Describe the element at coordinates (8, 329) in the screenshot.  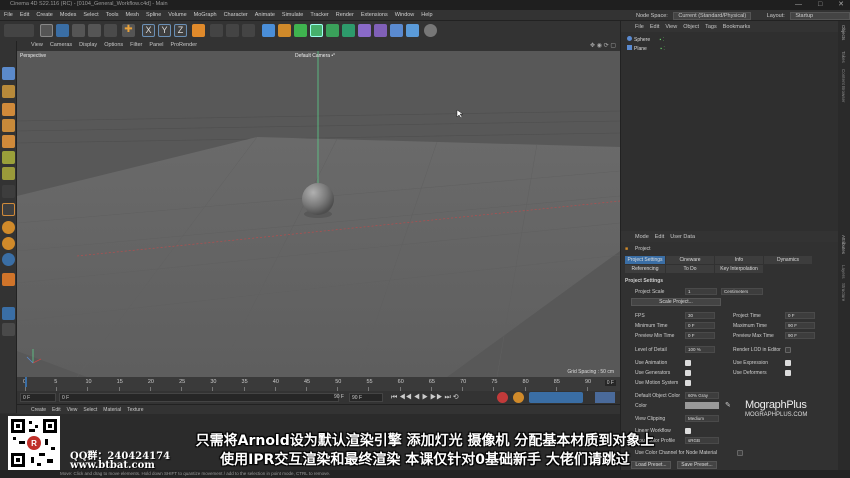
I see `layer-tool-icon` at that location.